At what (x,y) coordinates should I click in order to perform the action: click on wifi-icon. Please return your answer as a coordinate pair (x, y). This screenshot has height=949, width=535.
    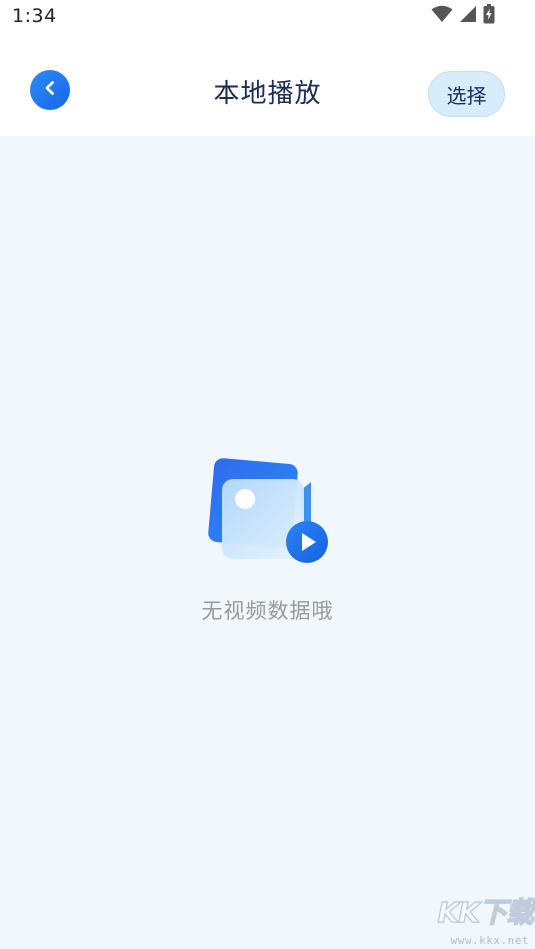
    Looking at the image, I should click on (442, 16).